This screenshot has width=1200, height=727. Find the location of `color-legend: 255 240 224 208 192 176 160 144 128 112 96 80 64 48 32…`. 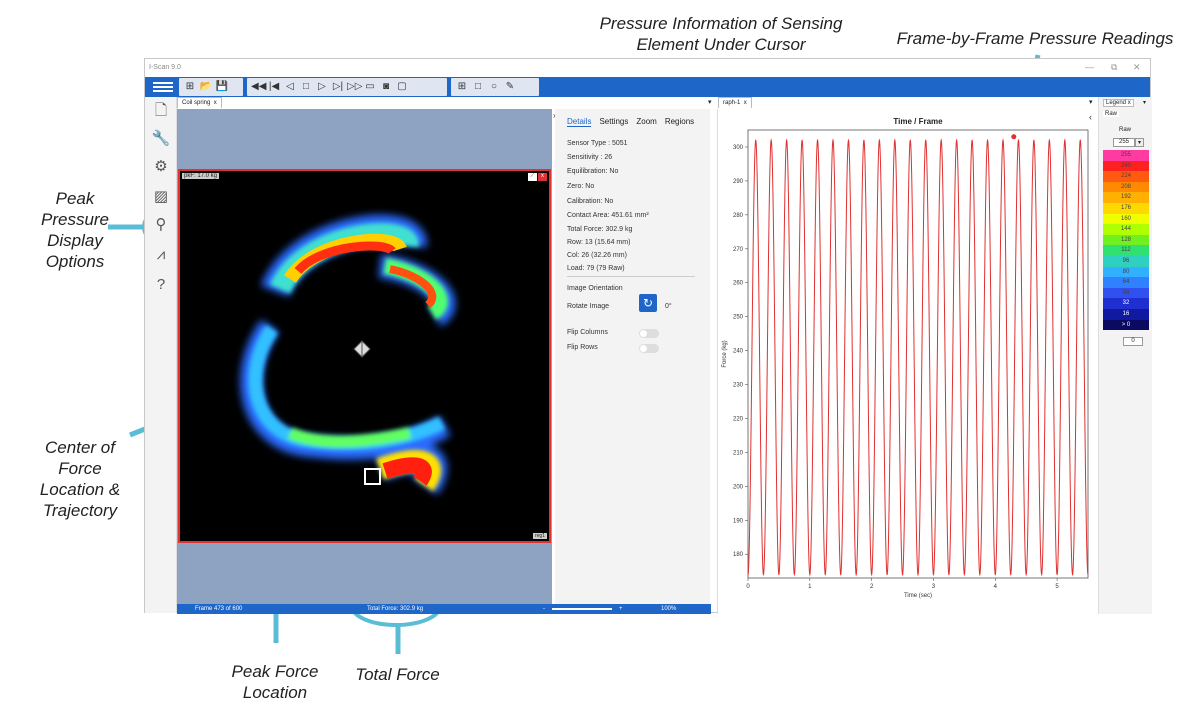

color-legend: 255 240 224 208 192 176 160 144 128 112 96 80 64 48 32… is located at coordinates (1126, 240).